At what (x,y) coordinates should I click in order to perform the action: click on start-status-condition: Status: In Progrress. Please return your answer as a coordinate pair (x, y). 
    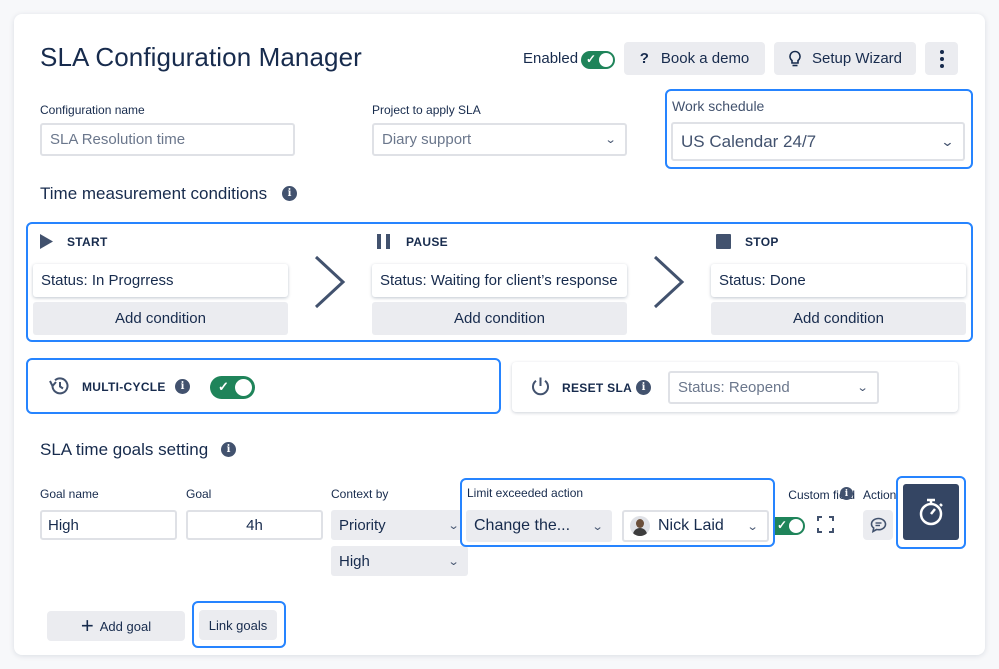
    Looking at the image, I should click on (160, 280).